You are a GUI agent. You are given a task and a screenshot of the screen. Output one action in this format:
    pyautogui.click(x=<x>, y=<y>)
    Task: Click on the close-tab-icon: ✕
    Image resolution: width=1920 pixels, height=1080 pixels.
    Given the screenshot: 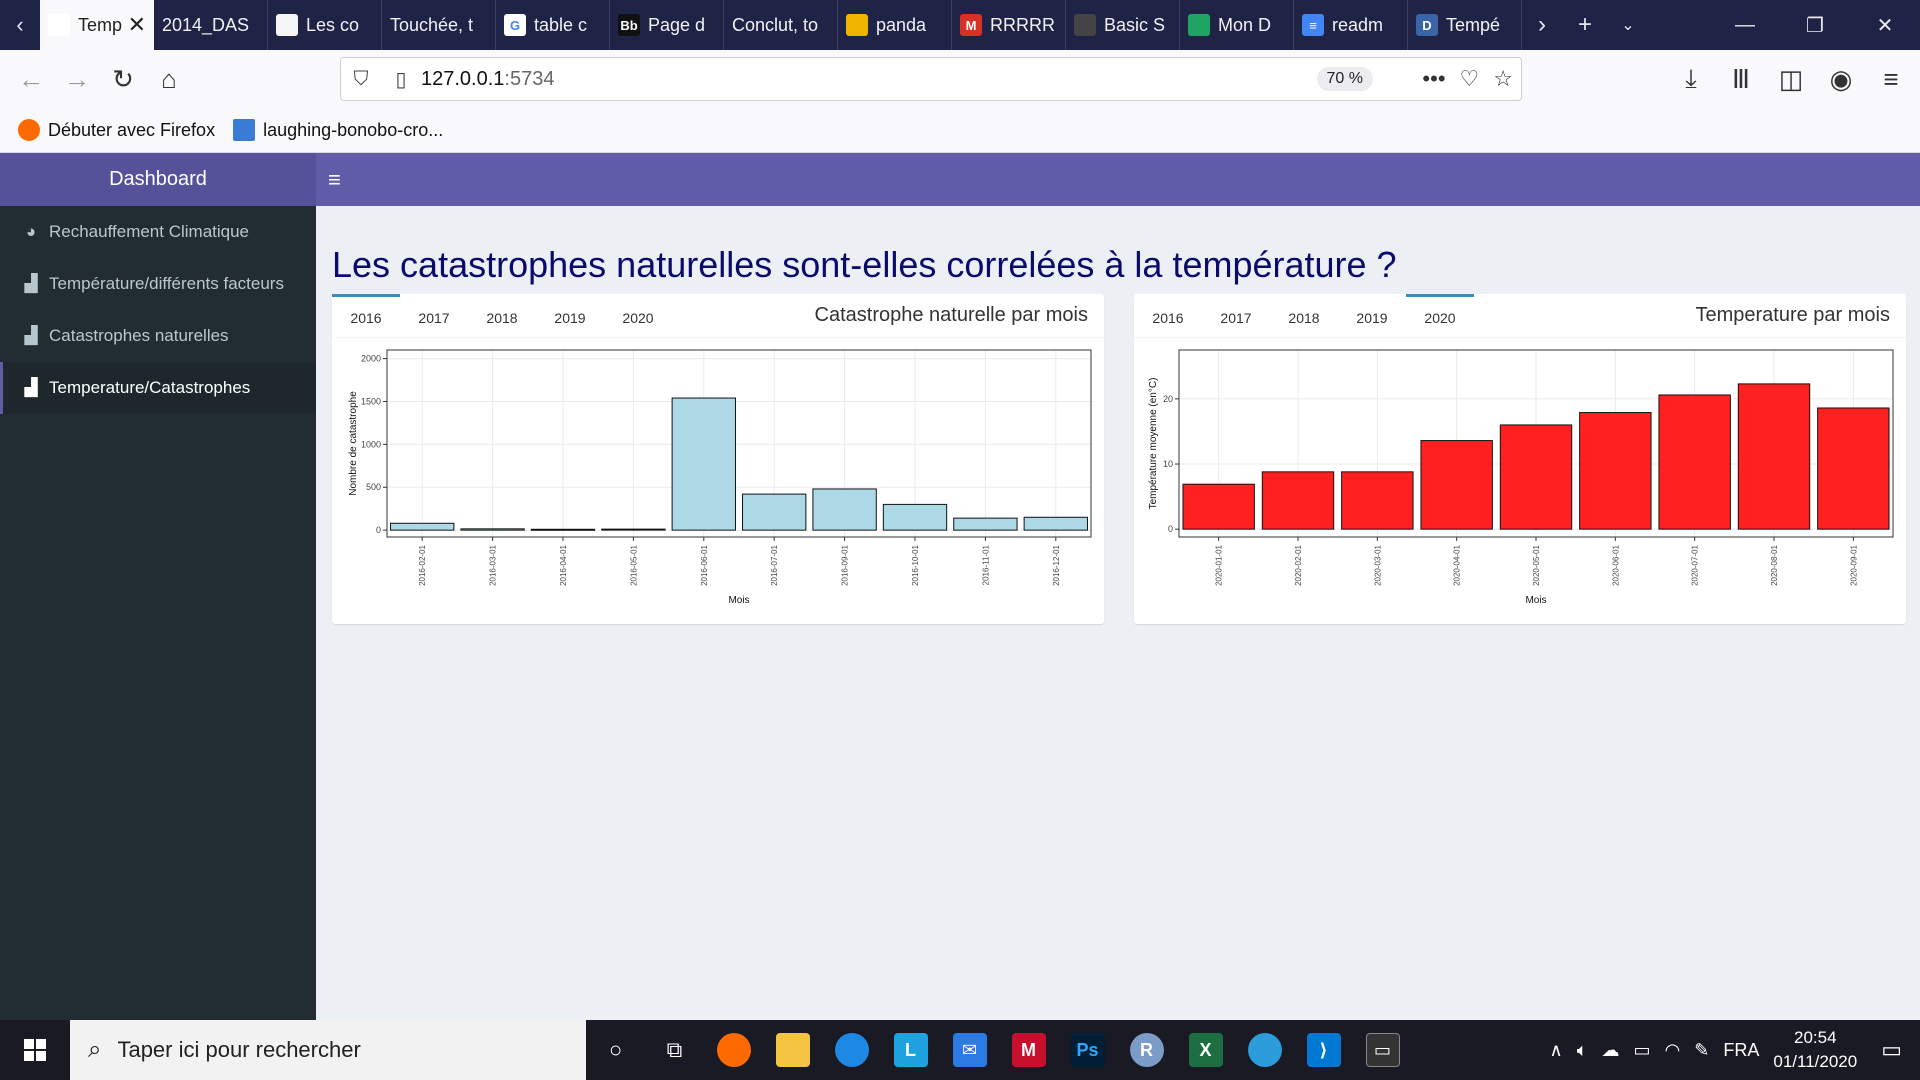 What is the action you would take?
    pyautogui.click(x=137, y=25)
    